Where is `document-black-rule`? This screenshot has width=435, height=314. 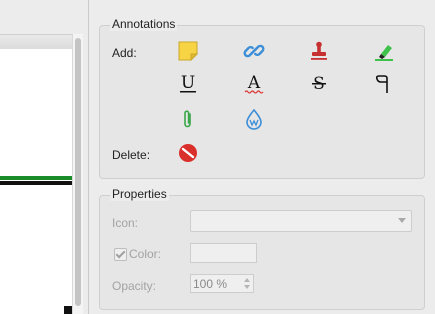 document-black-rule is located at coordinates (36, 183).